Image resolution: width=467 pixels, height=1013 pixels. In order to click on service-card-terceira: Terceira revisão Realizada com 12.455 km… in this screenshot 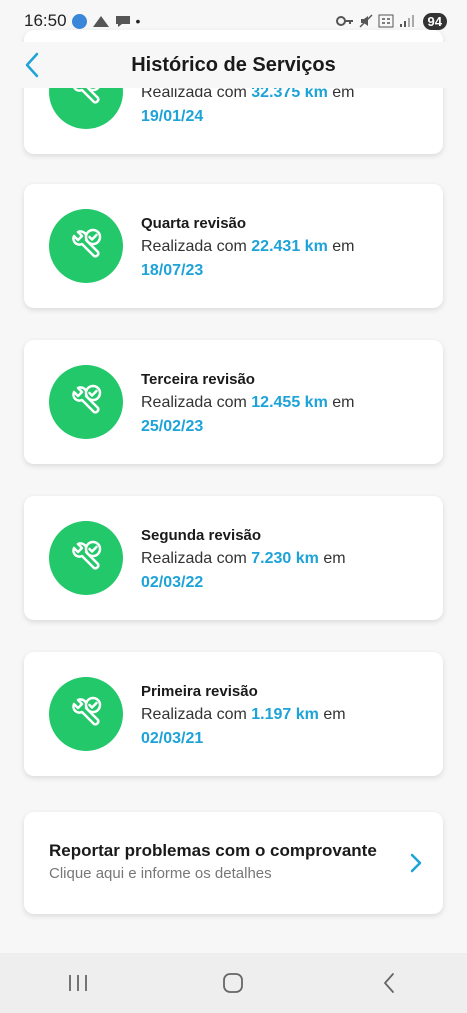, I will do `click(233, 402)`.